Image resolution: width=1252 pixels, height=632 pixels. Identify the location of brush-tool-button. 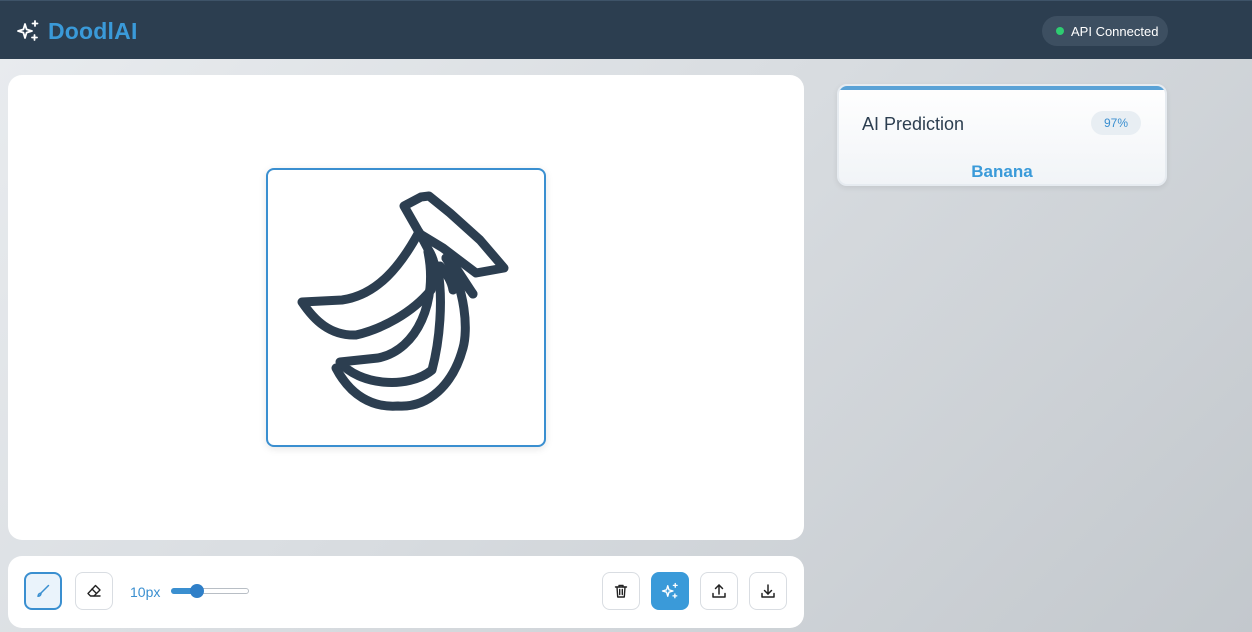
(43, 591).